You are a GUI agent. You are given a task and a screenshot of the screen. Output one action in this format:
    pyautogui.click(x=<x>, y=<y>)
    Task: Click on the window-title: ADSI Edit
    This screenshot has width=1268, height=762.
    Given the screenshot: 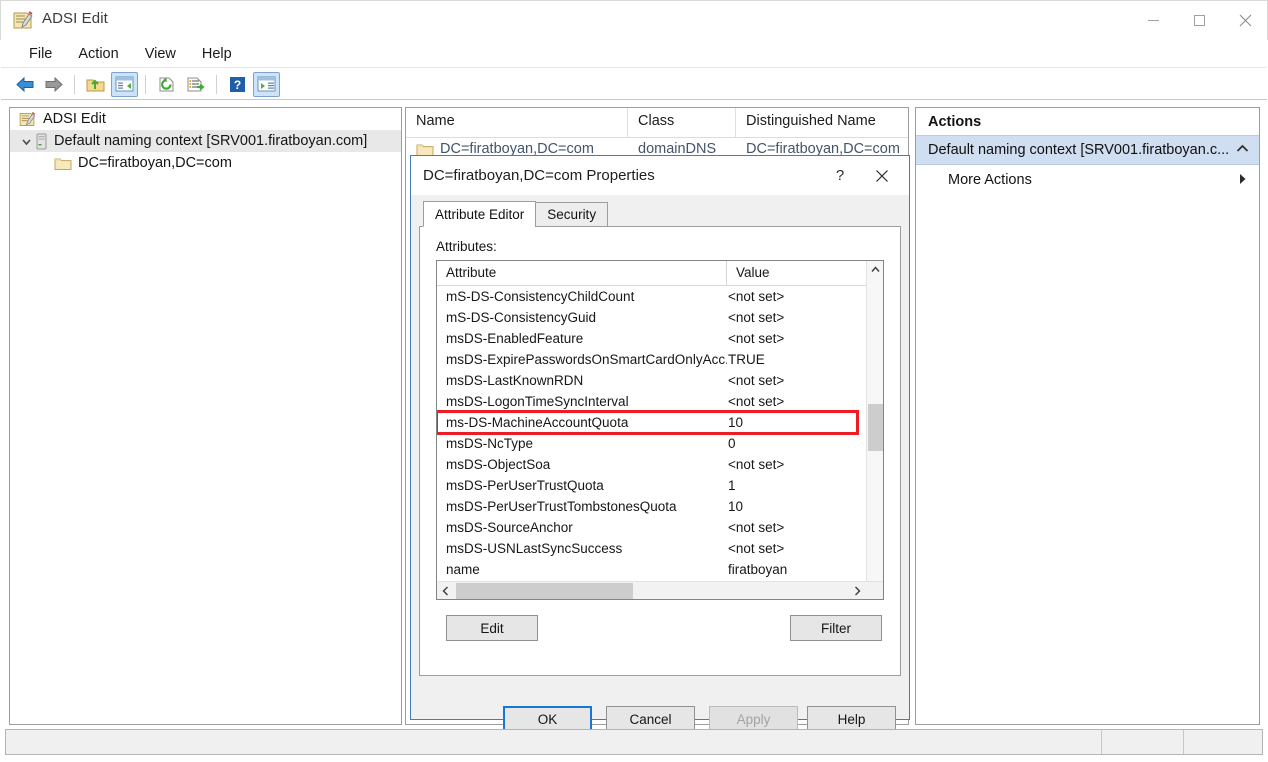 What is the action you would take?
    pyautogui.click(x=75, y=18)
    